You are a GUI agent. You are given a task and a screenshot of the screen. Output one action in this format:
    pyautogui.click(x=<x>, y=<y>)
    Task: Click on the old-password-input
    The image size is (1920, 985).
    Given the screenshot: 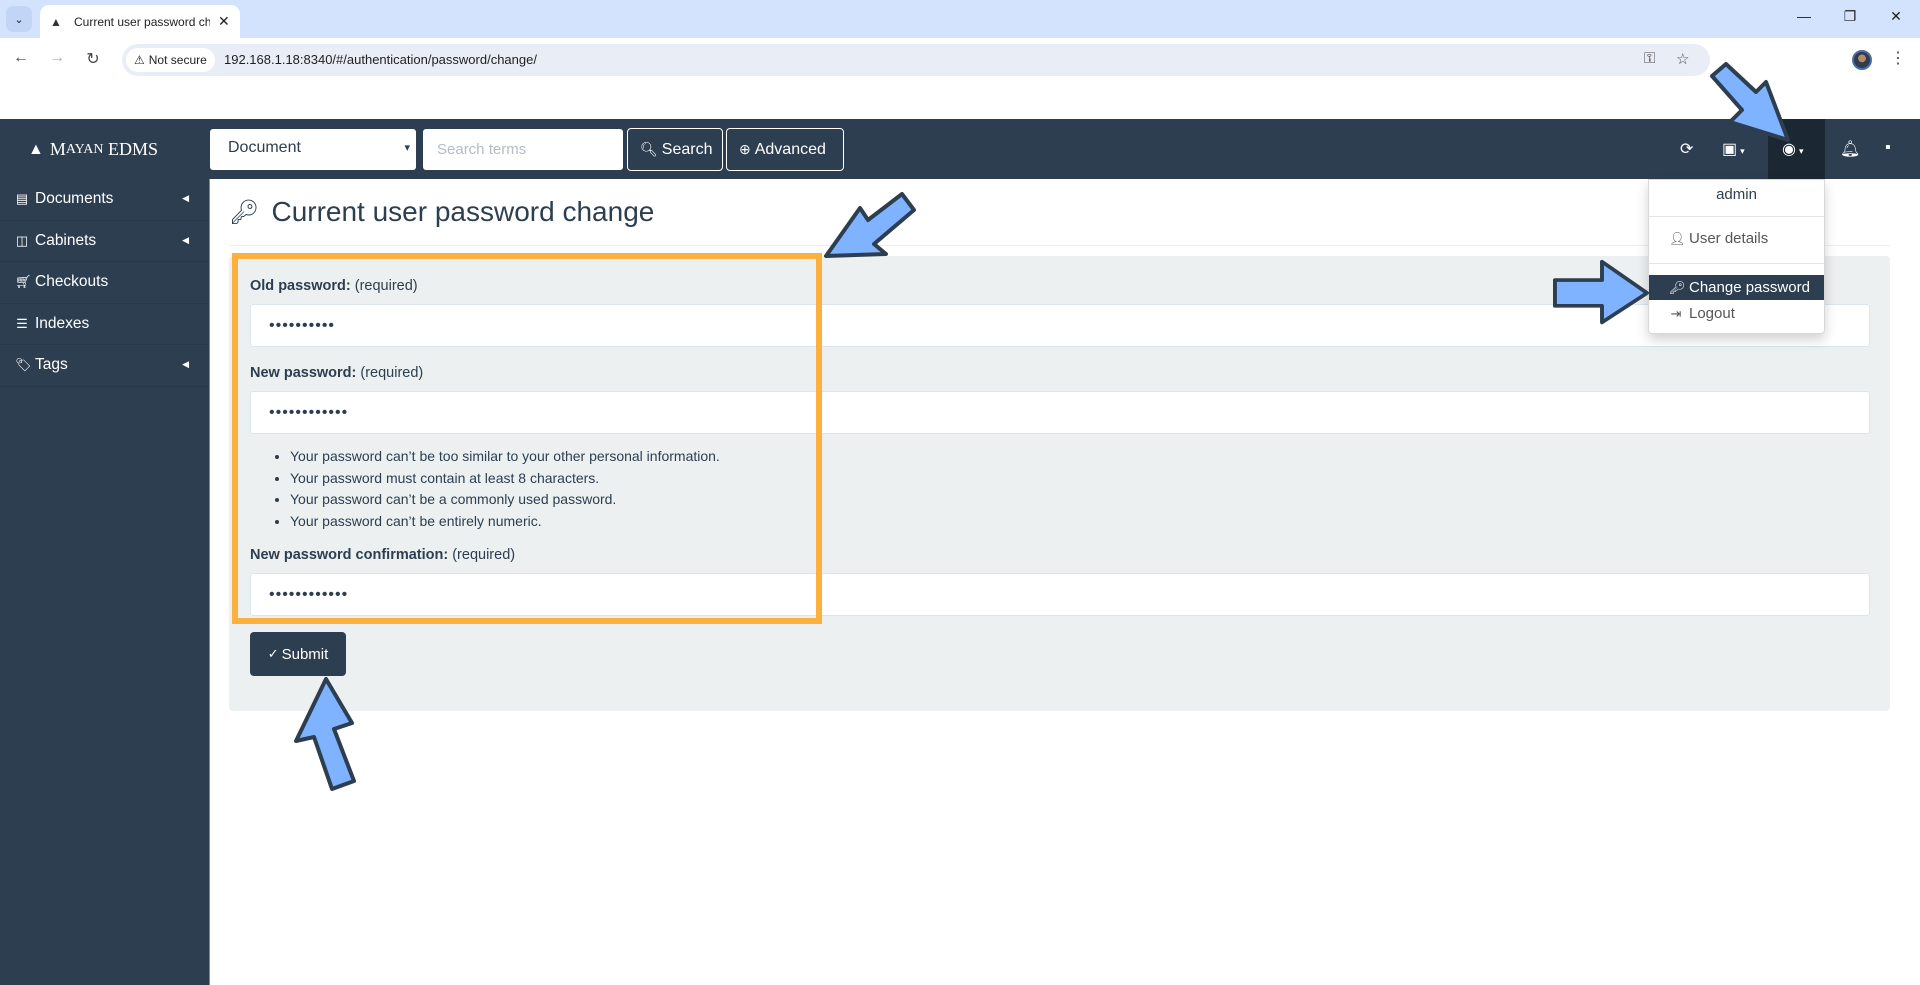 What is the action you would take?
    pyautogui.click(x=1060, y=325)
    